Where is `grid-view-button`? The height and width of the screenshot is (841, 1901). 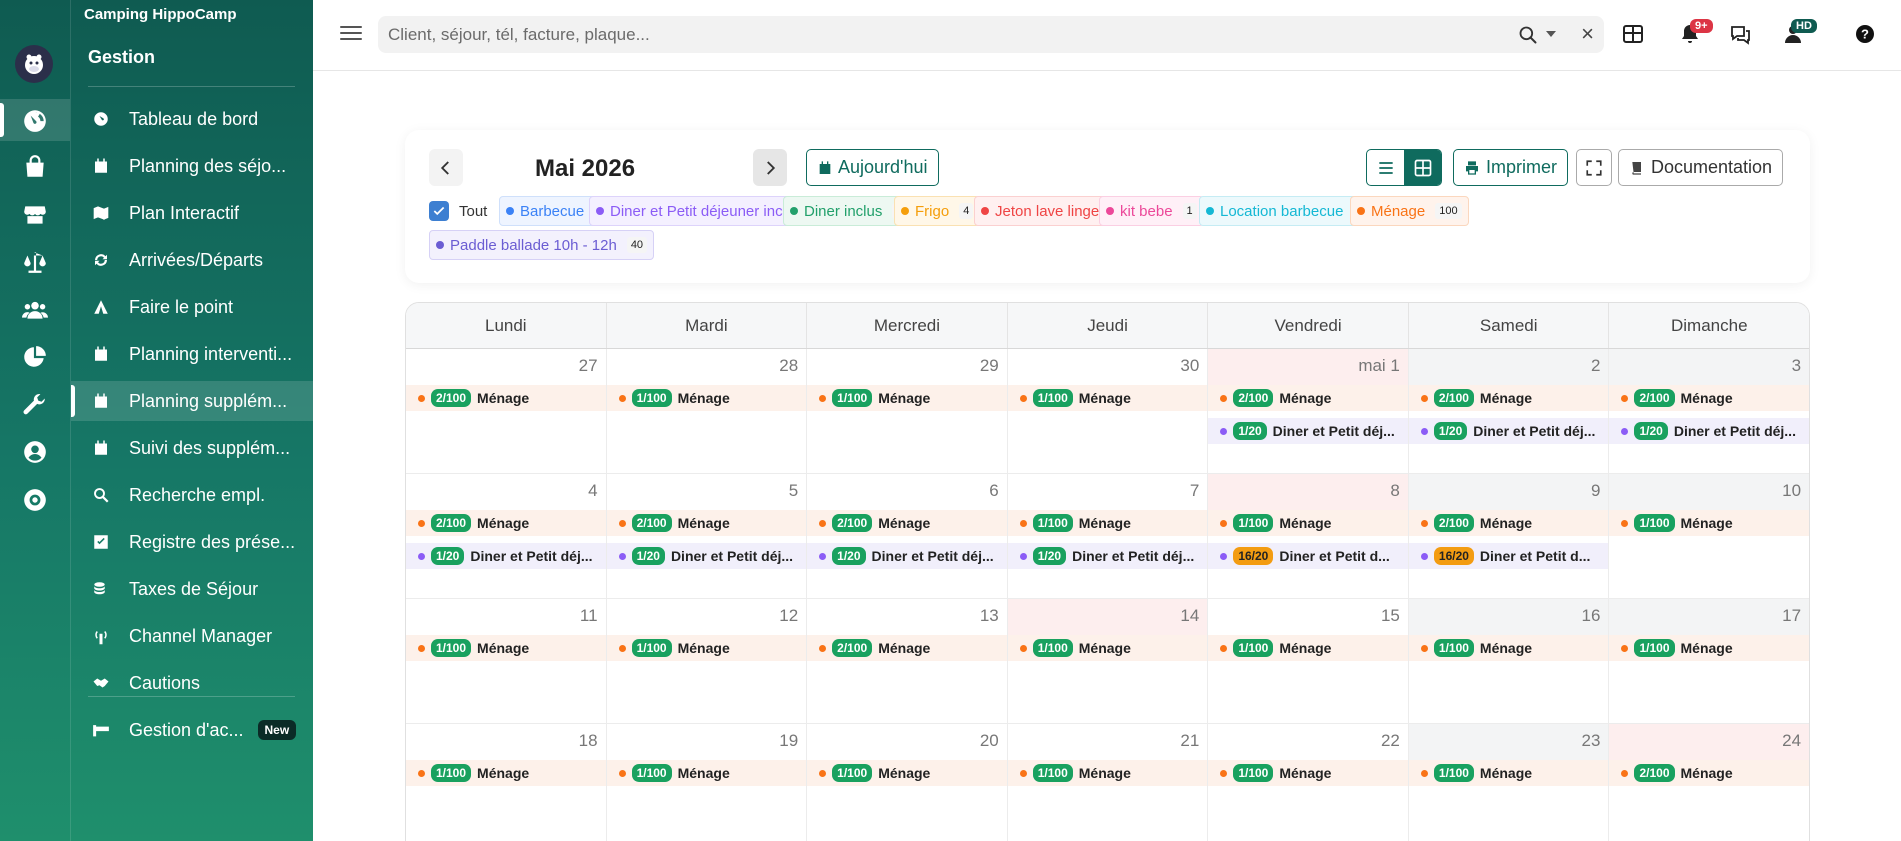 grid-view-button is located at coordinates (1422, 167).